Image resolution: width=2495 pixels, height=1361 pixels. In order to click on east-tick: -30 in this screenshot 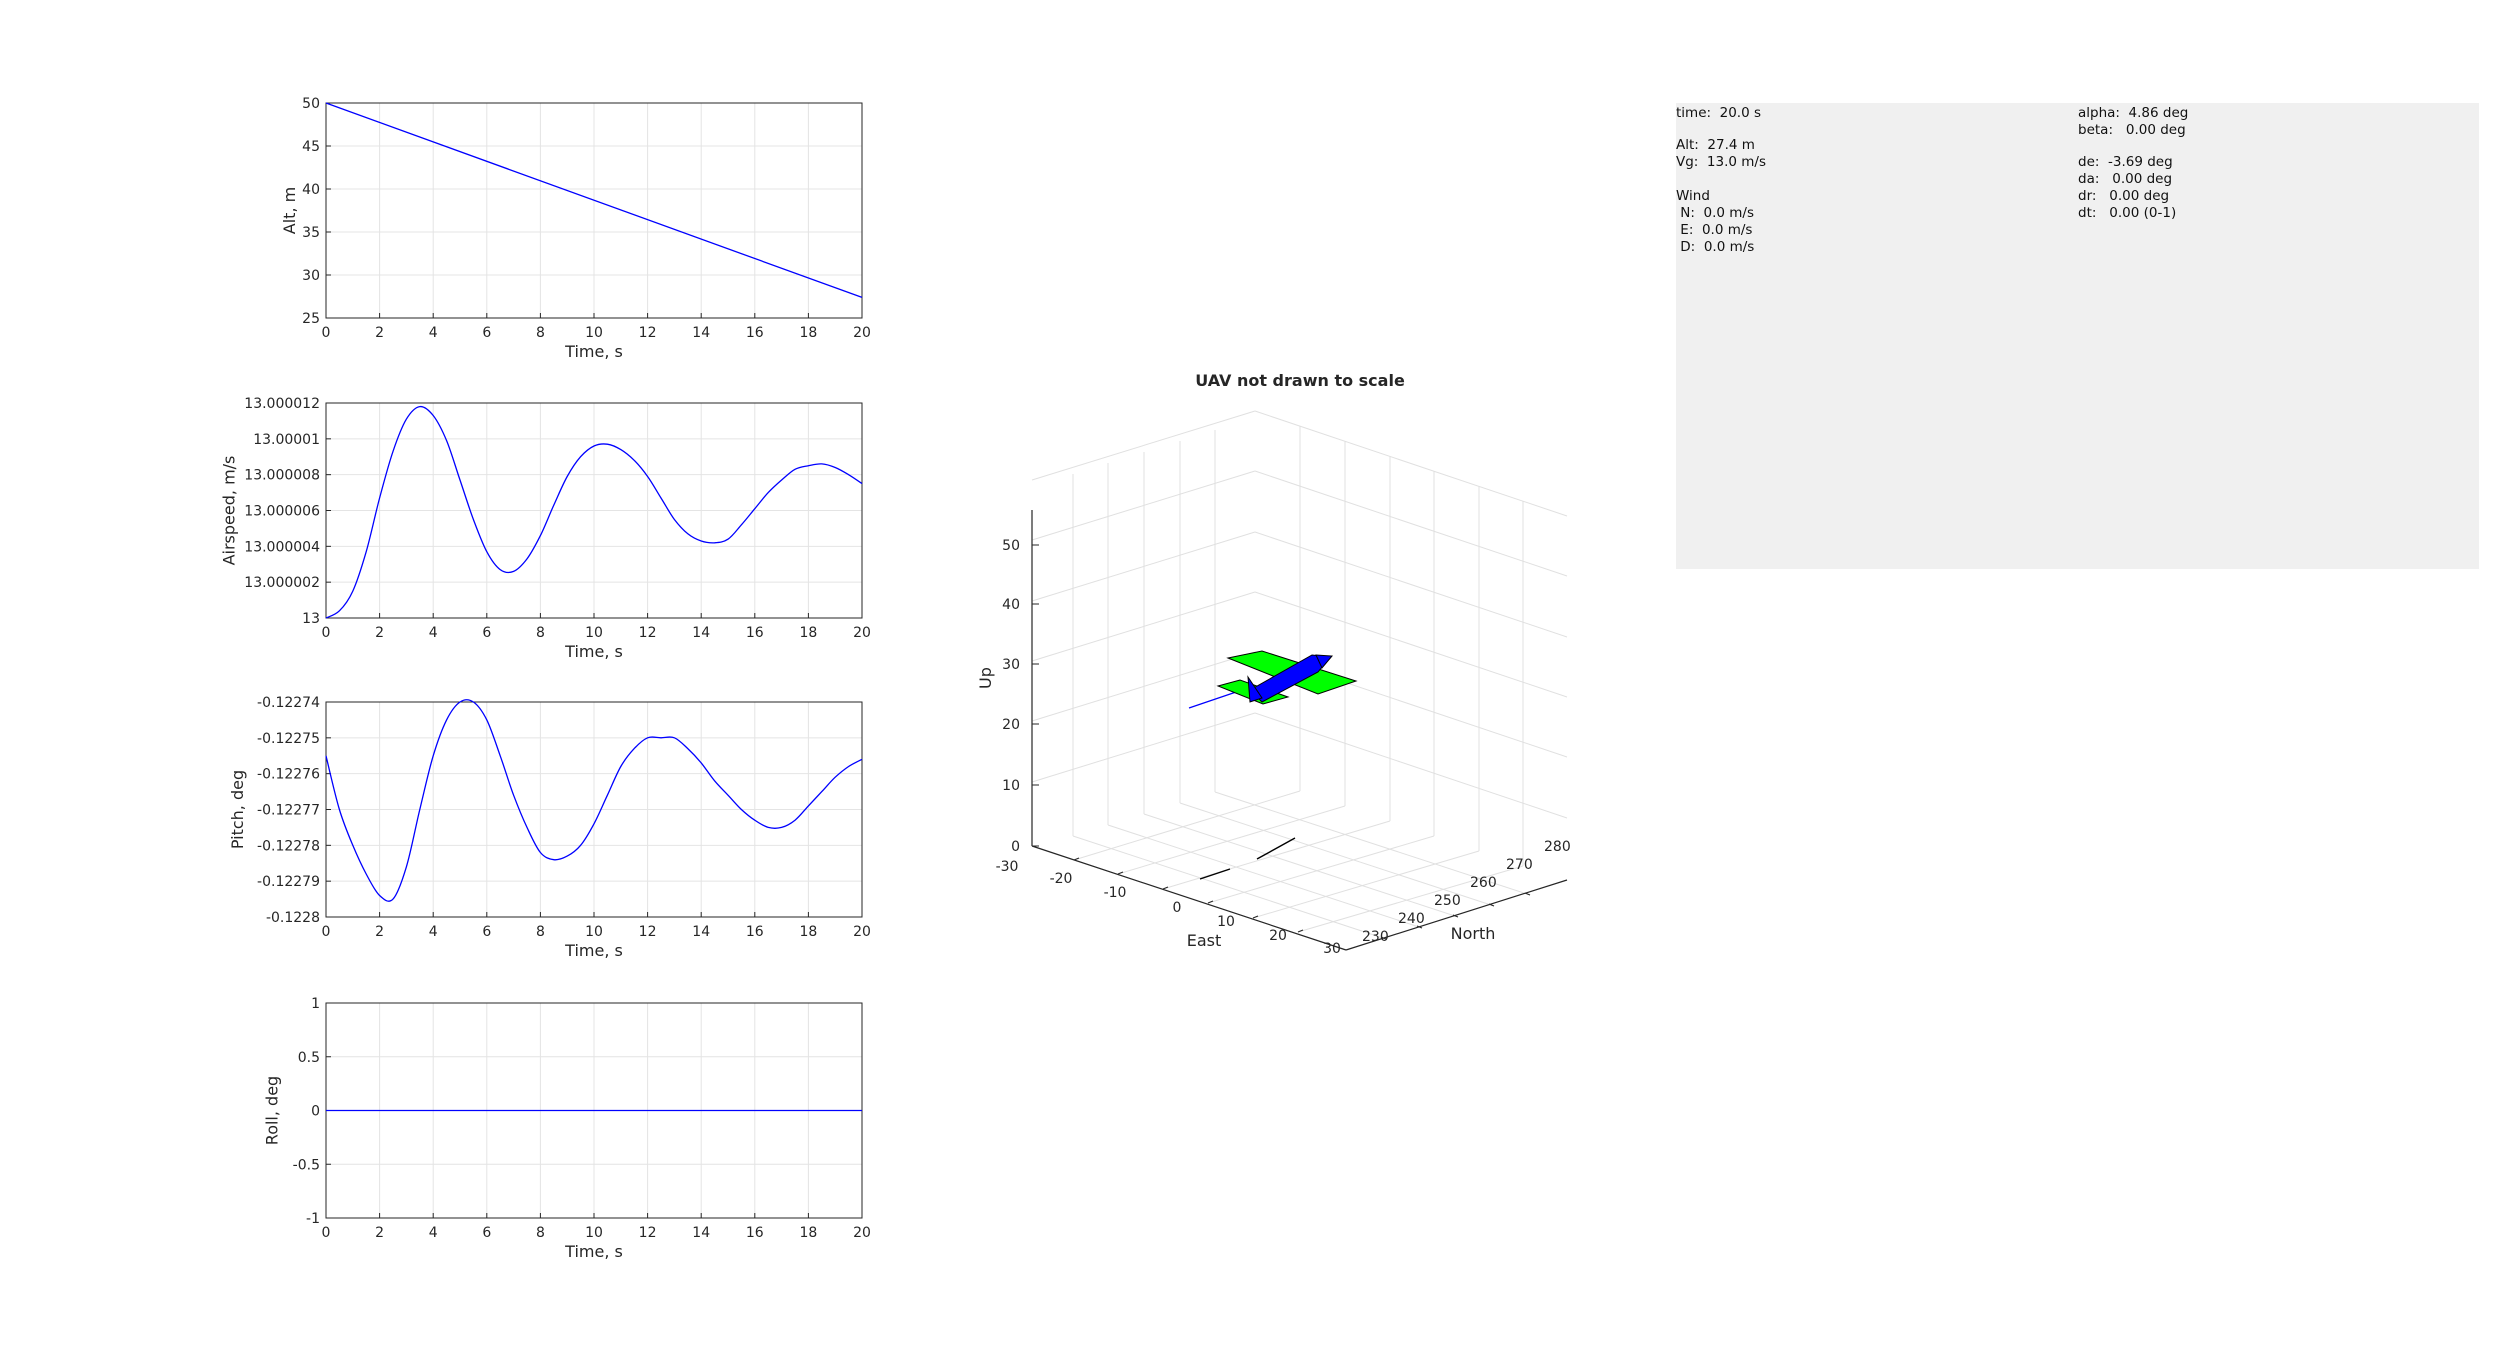, I will do `click(1007, 867)`.